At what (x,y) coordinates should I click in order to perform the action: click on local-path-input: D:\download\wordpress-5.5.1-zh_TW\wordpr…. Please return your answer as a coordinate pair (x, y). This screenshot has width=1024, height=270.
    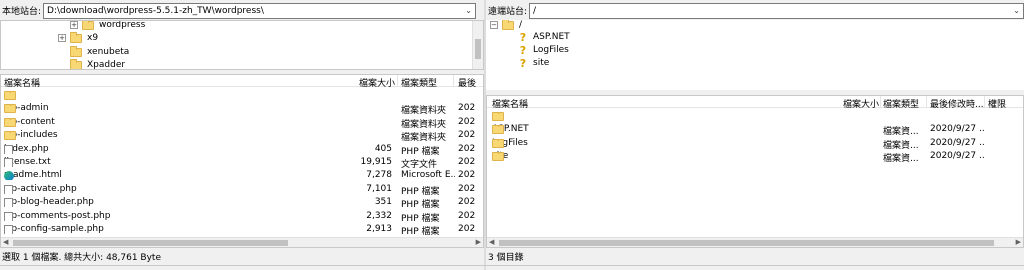
    Looking at the image, I should click on (259, 10).